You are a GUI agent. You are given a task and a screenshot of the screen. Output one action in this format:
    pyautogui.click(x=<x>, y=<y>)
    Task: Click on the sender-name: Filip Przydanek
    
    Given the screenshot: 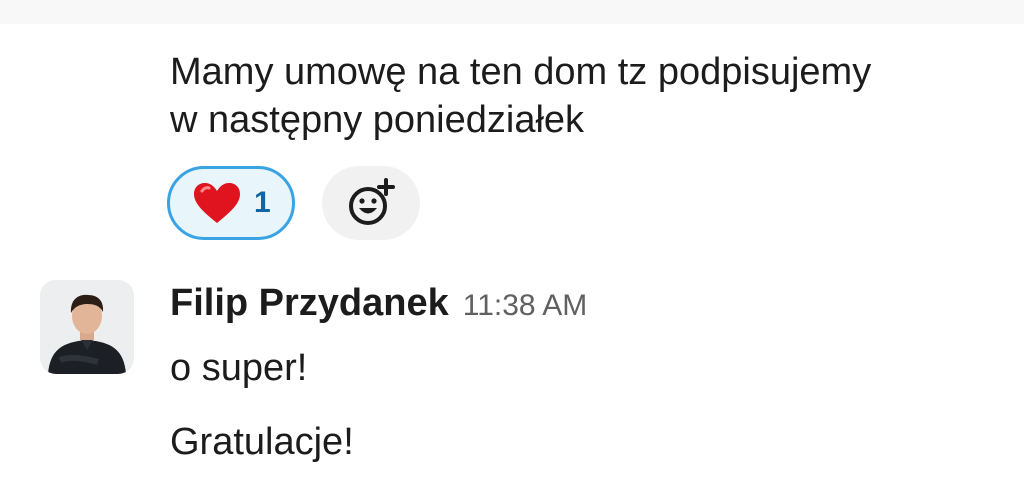 What is the action you would take?
    pyautogui.click(x=309, y=303)
    